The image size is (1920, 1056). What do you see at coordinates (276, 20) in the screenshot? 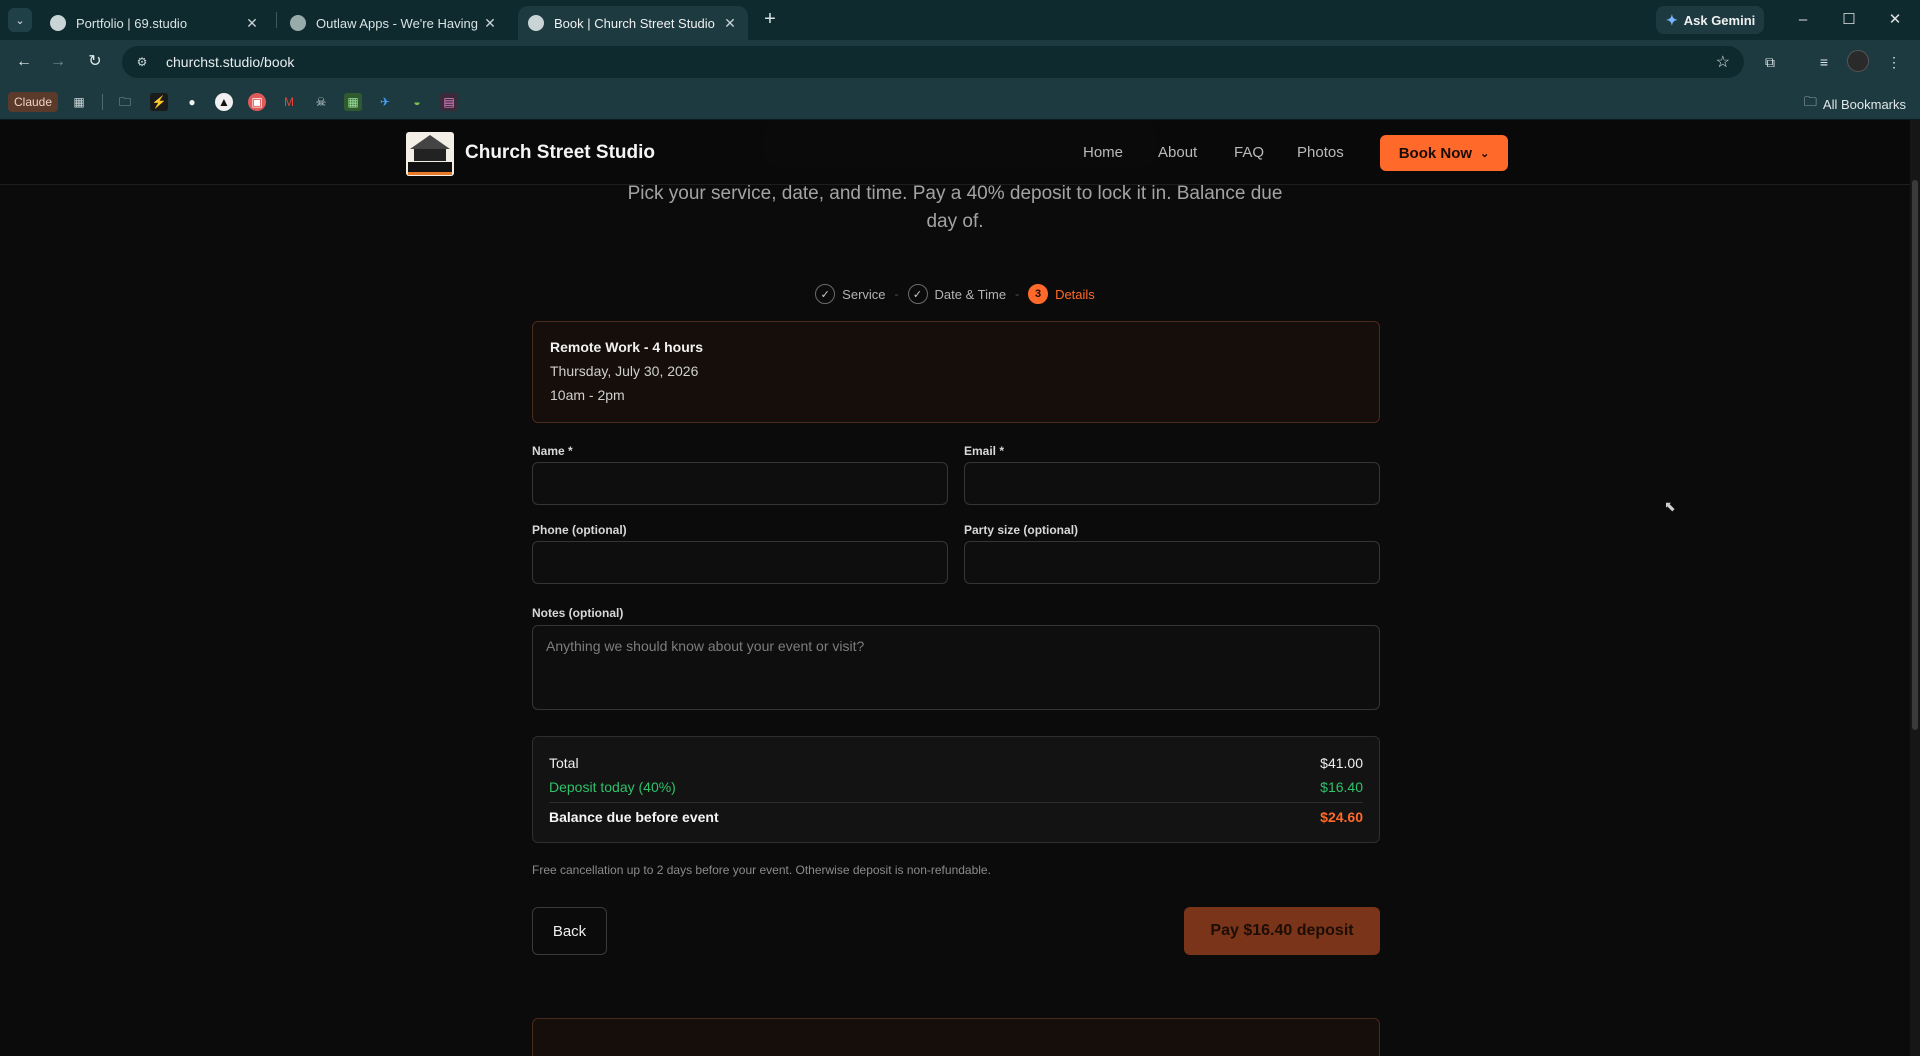
I see `tab-separator` at bounding box center [276, 20].